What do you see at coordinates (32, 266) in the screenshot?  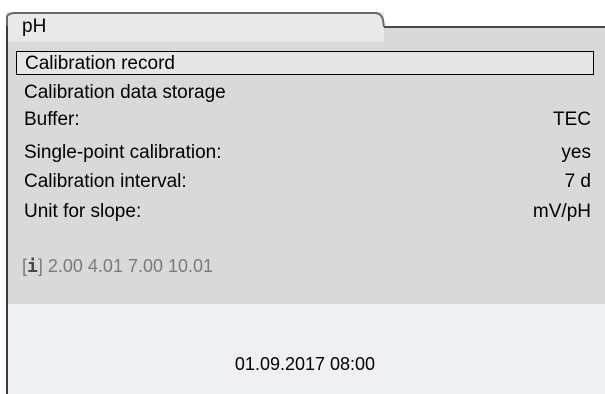 I see `info-icon: i` at bounding box center [32, 266].